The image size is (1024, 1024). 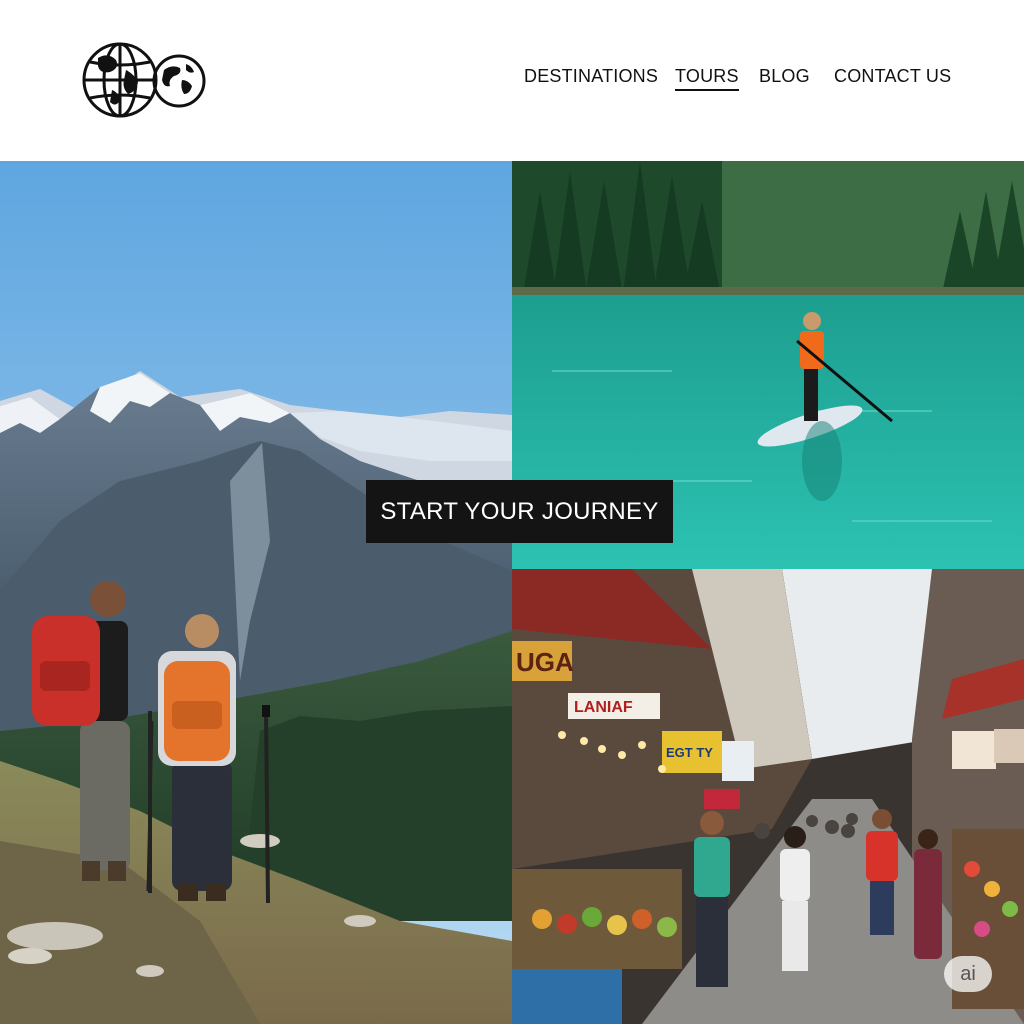 What do you see at coordinates (146, 80) in the screenshot?
I see `globe-logo-icon` at bounding box center [146, 80].